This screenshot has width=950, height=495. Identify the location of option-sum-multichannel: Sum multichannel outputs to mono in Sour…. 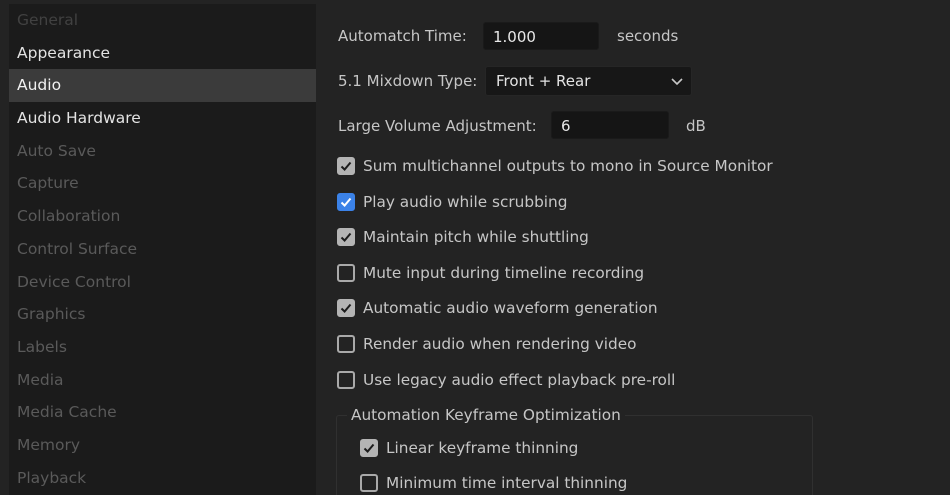
(555, 166).